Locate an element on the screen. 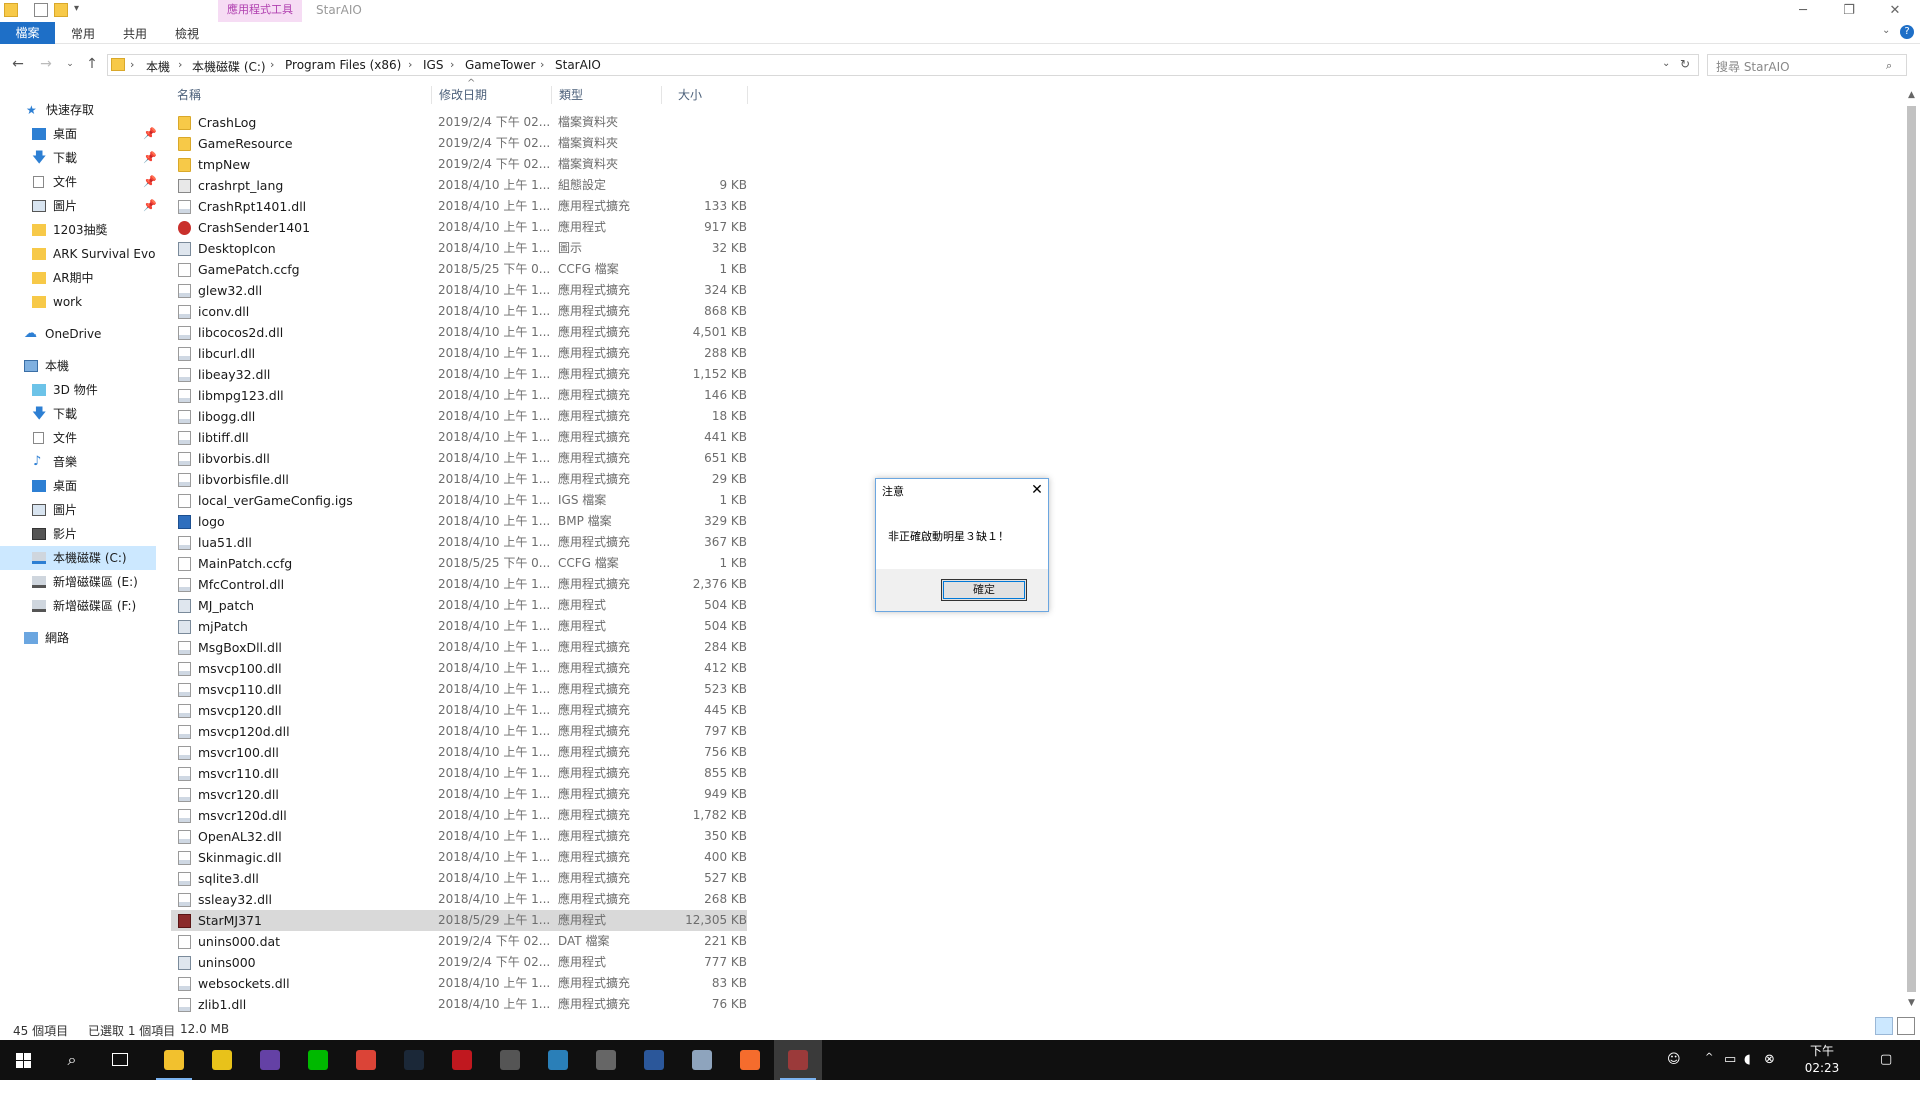 Image resolution: width=1920 pixels, height=1094 pixels. file-row: zlib1.dll 2018/4/10 上午 1... 應用程式擴充 76 KB is located at coordinates (459, 1004).